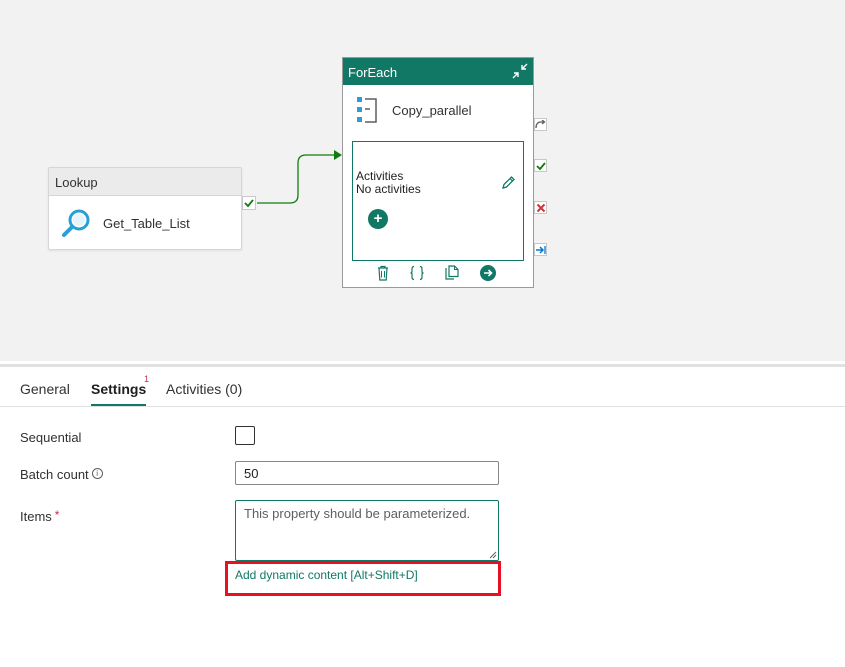  I want to click on tab-general: General, so click(45, 393).